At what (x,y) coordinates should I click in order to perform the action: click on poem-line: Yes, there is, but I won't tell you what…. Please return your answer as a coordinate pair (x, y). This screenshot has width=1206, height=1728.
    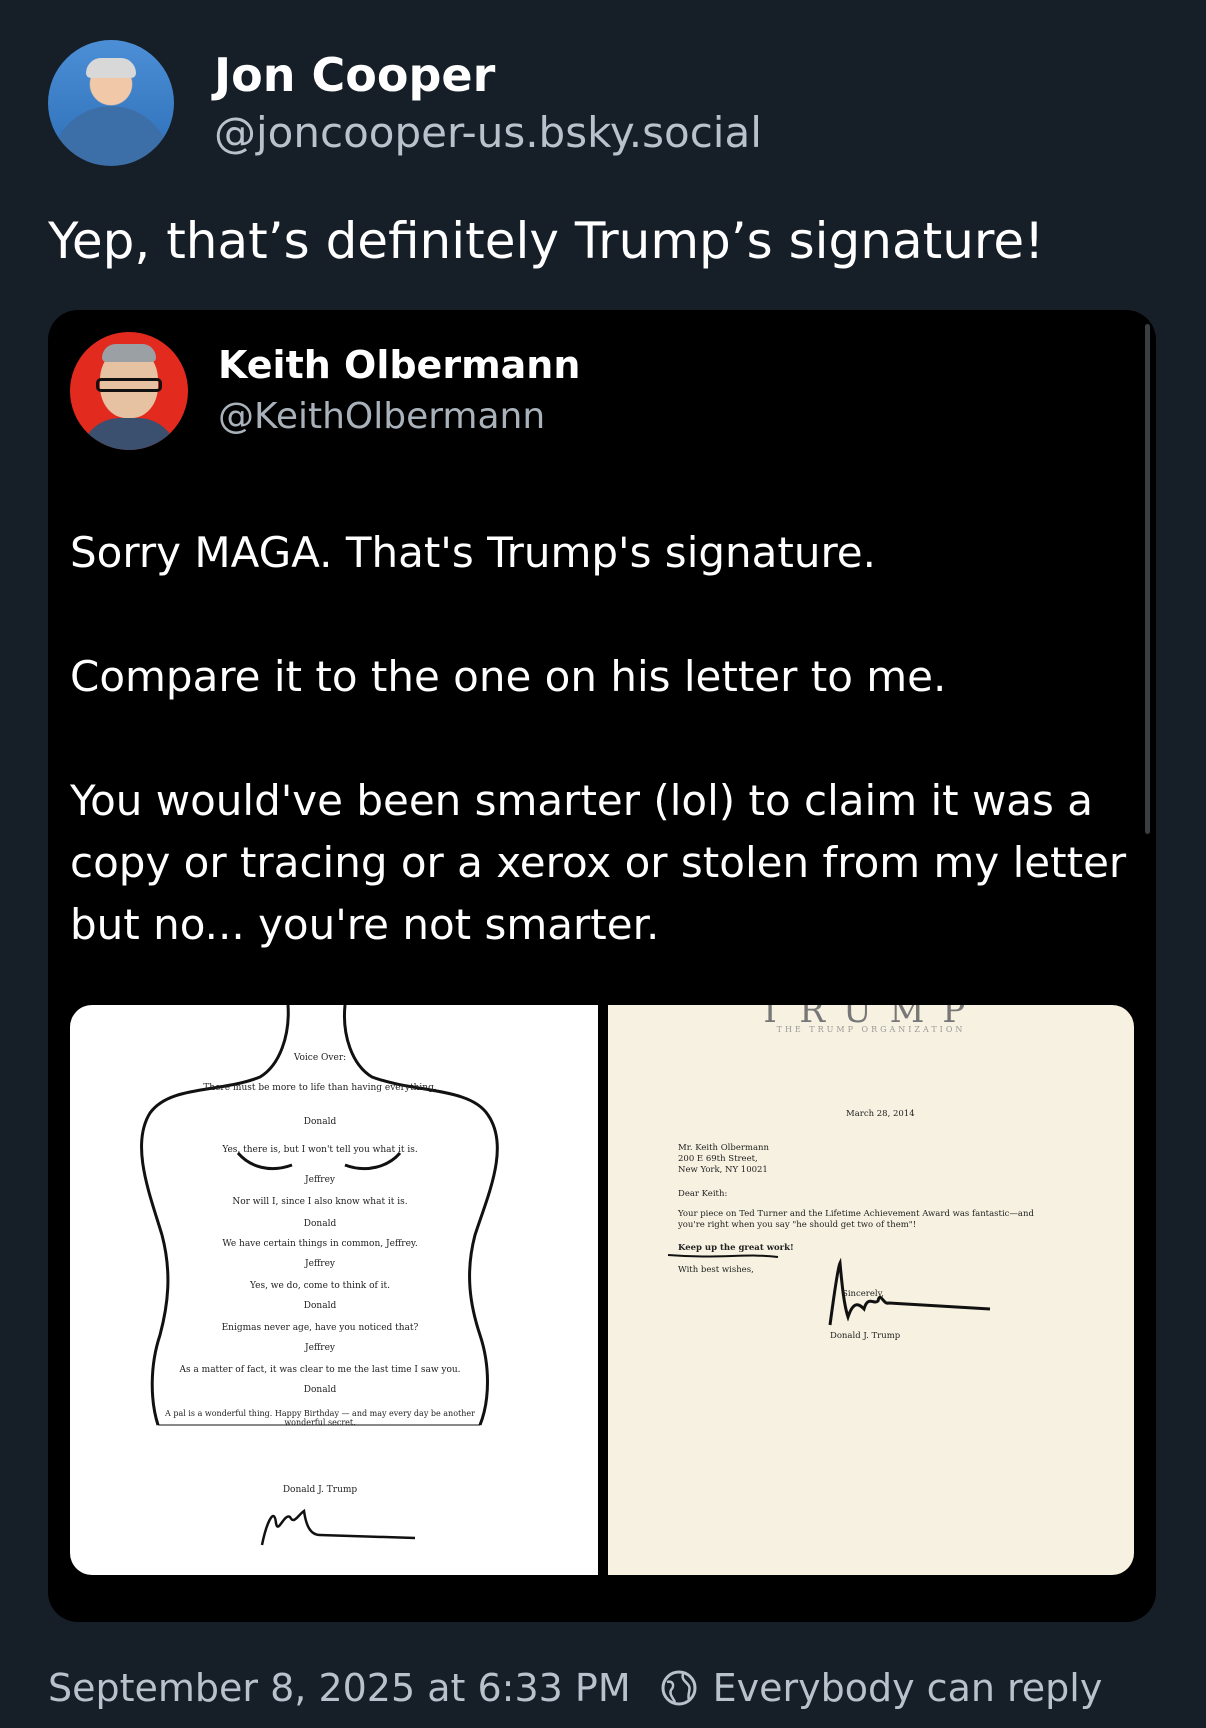
    Looking at the image, I should click on (320, 1150).